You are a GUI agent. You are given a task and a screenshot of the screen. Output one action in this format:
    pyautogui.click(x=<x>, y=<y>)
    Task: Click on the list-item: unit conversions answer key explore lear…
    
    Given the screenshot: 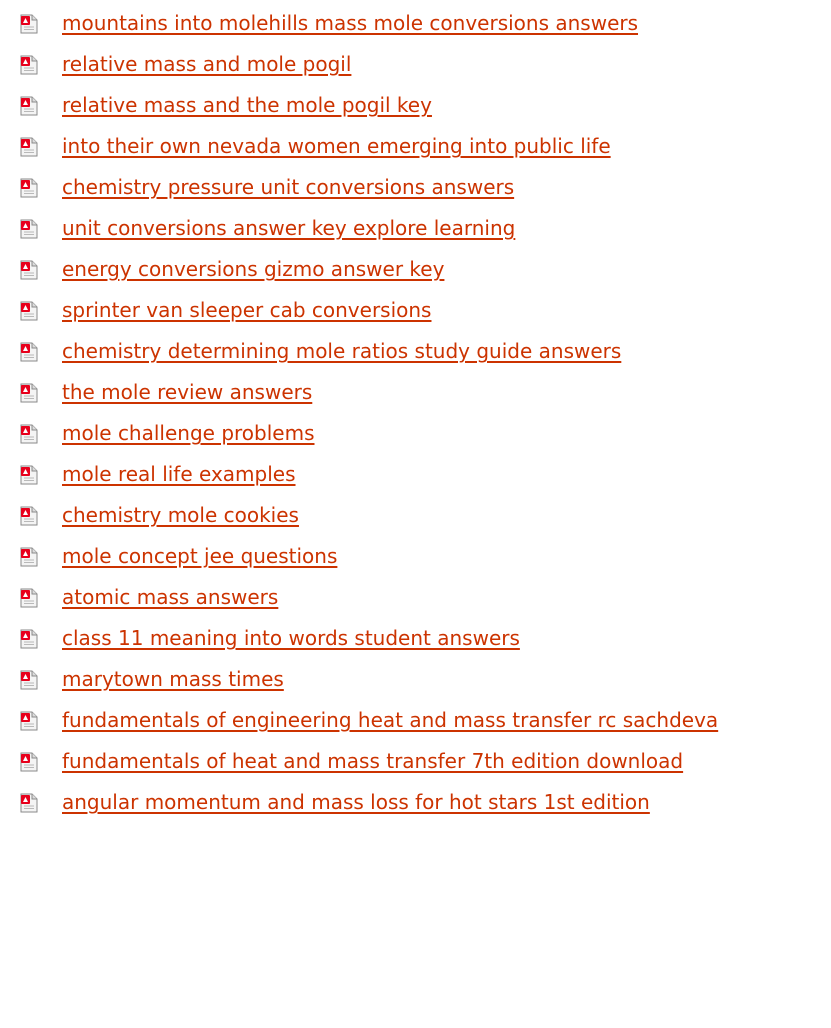 What is the action you would take?
    pyautogui.click(x=415, y=229)
    